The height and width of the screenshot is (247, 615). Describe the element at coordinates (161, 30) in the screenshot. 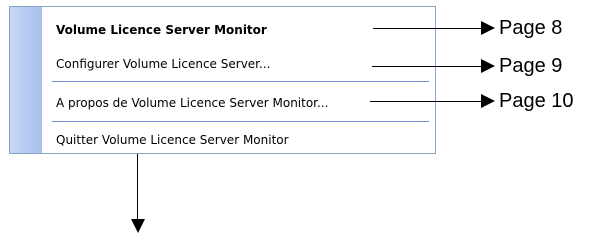

I see `menu-item-monitor: Volume Licence Server Monitor` at that location.